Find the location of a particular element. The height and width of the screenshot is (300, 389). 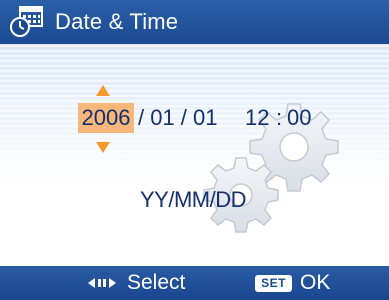

select-hint-label: Select is located at coordinates (156, 282).